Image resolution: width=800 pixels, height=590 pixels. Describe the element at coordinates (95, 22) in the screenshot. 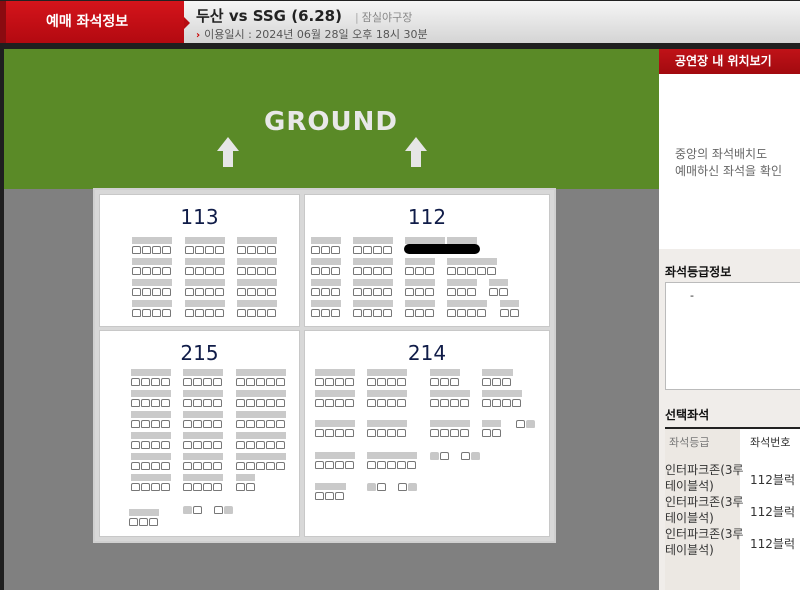

I see `tab-seat-info: 예매 좌석정보` at that location.